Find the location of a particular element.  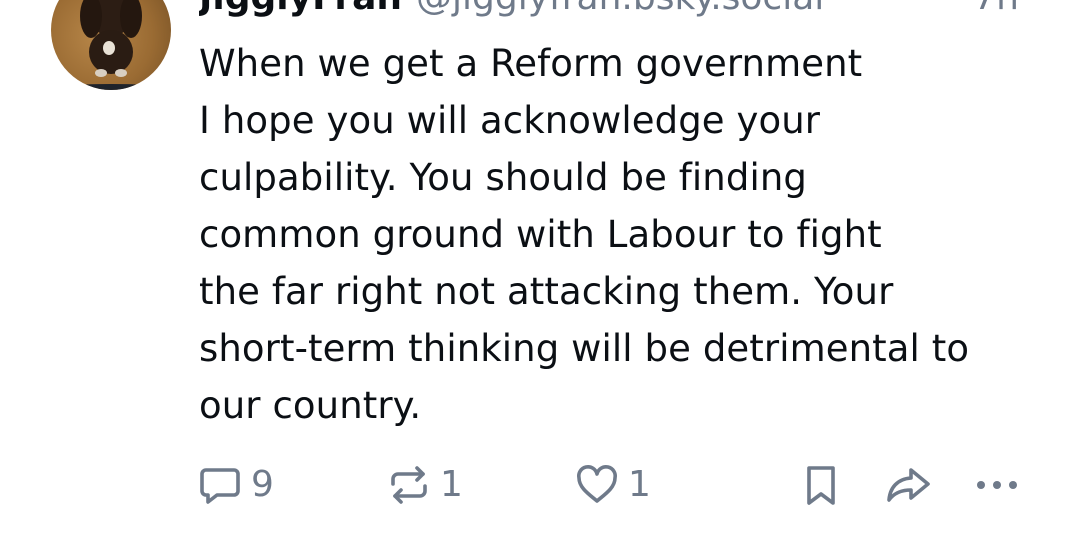

avatar is located at coordinates (111, 45).